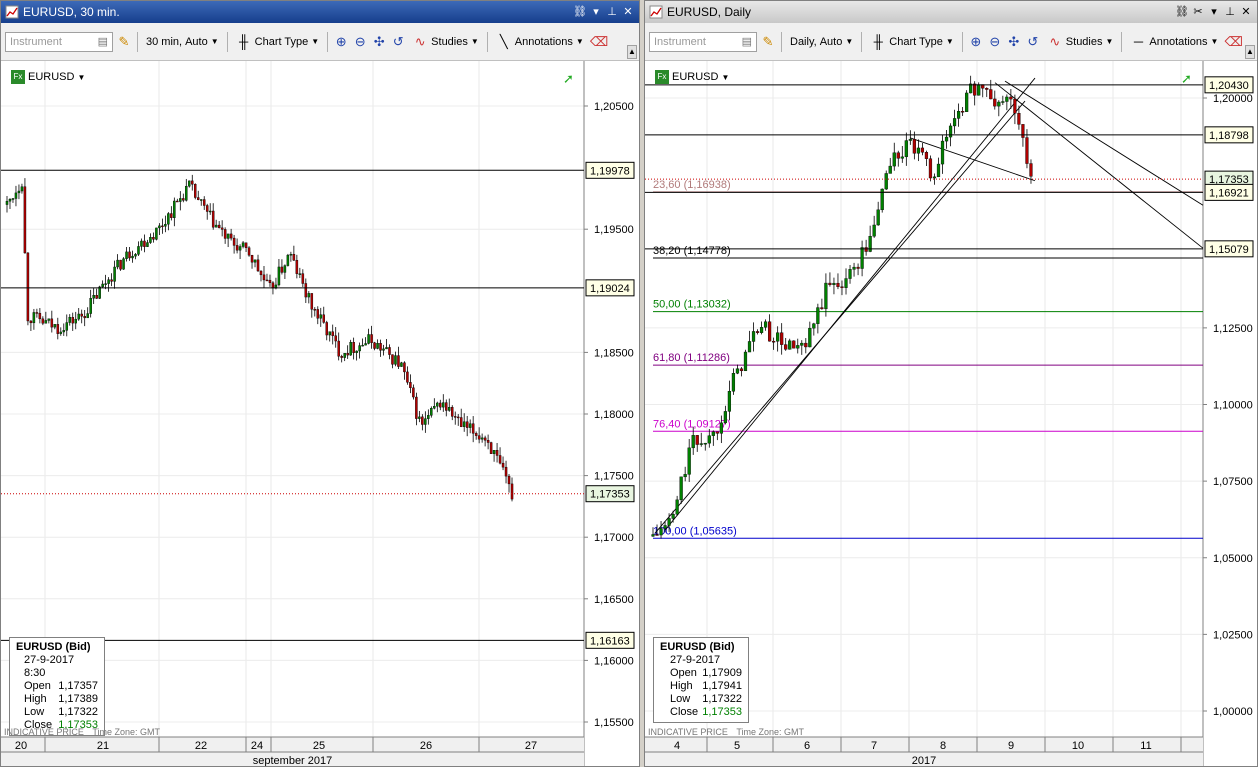  I want to click on time-axis-label: 22, so click(201, 746).